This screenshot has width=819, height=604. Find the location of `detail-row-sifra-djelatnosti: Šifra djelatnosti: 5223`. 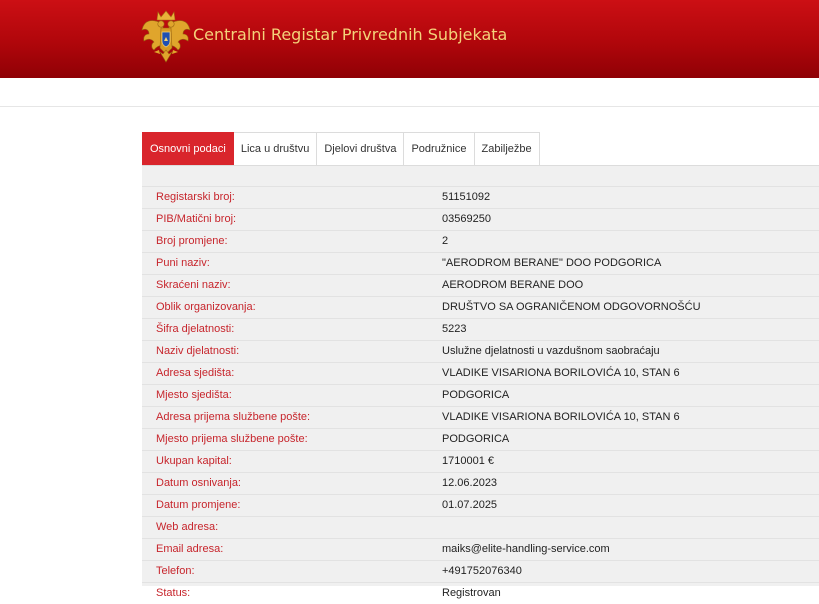

detail-row-sifra-djelatnosti: Šifra djelatnosti: 5223 is located at coordinates (480, 329).